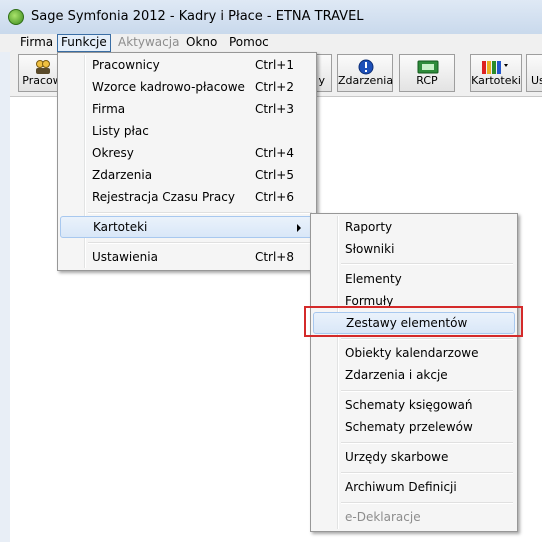  I want to click on menu-item-label: Wzorce kadrowo-płacowe, so click(168, 87).